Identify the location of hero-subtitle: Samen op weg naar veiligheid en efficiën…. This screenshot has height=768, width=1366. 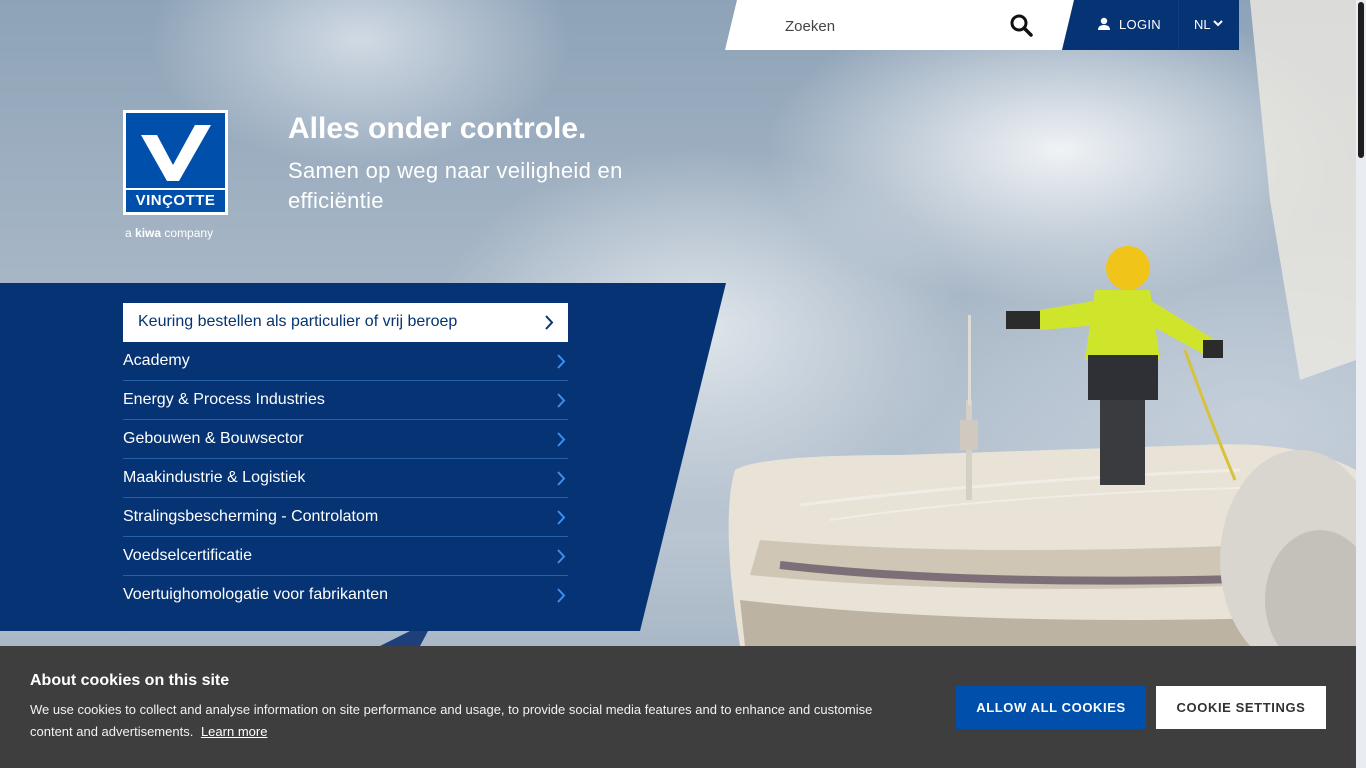
(455, 185).